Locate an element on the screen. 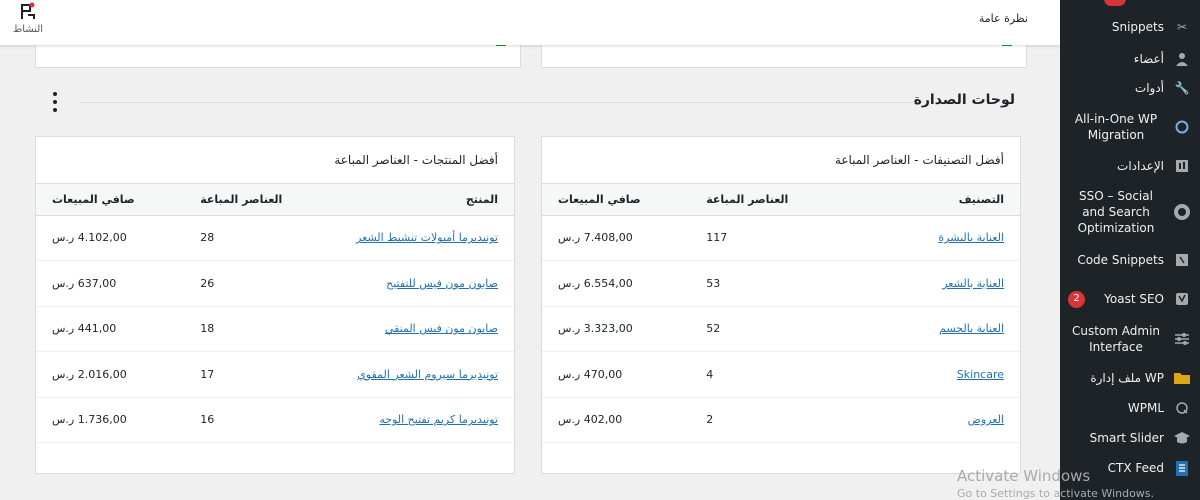  leaderboards-divider is located at coordinates (497, 102).